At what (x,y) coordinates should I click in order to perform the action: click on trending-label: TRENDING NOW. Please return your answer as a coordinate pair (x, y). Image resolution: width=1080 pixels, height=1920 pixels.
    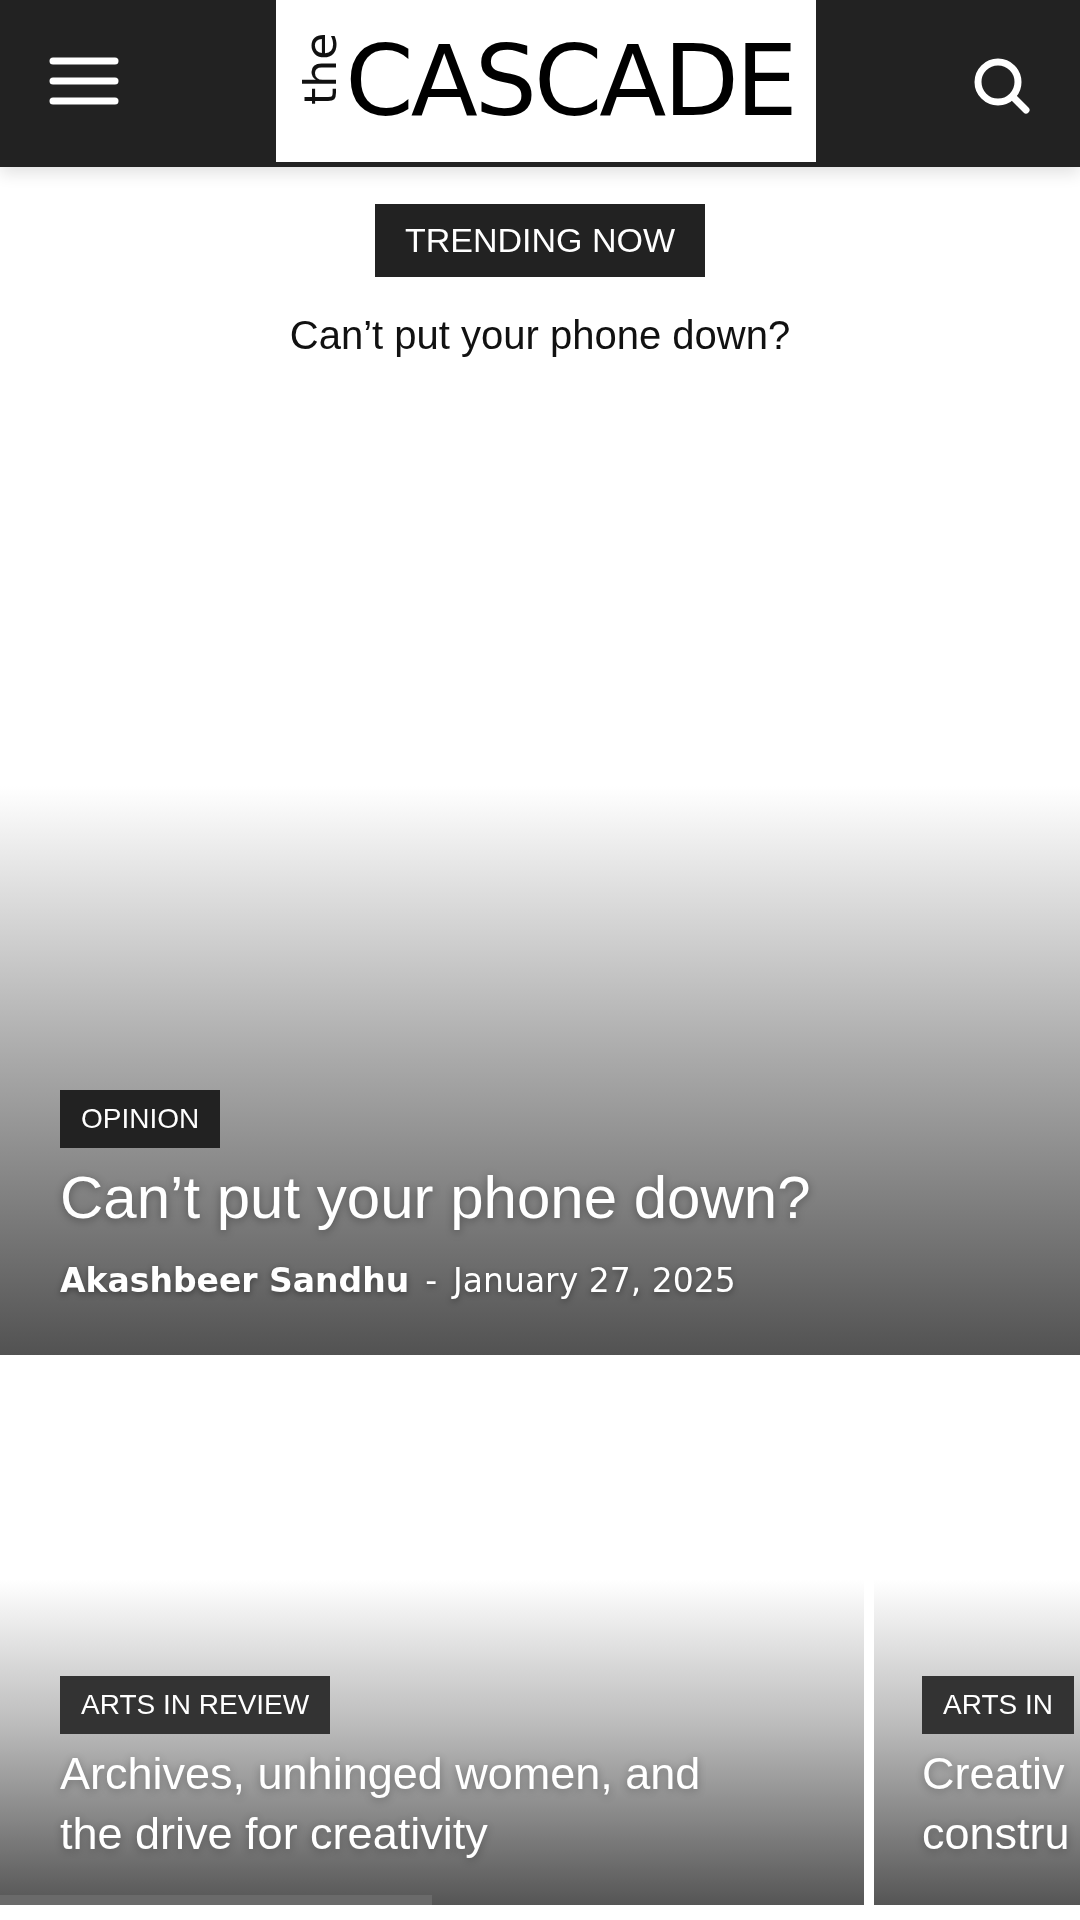
    Looking at the image, I should click on (540, 240).